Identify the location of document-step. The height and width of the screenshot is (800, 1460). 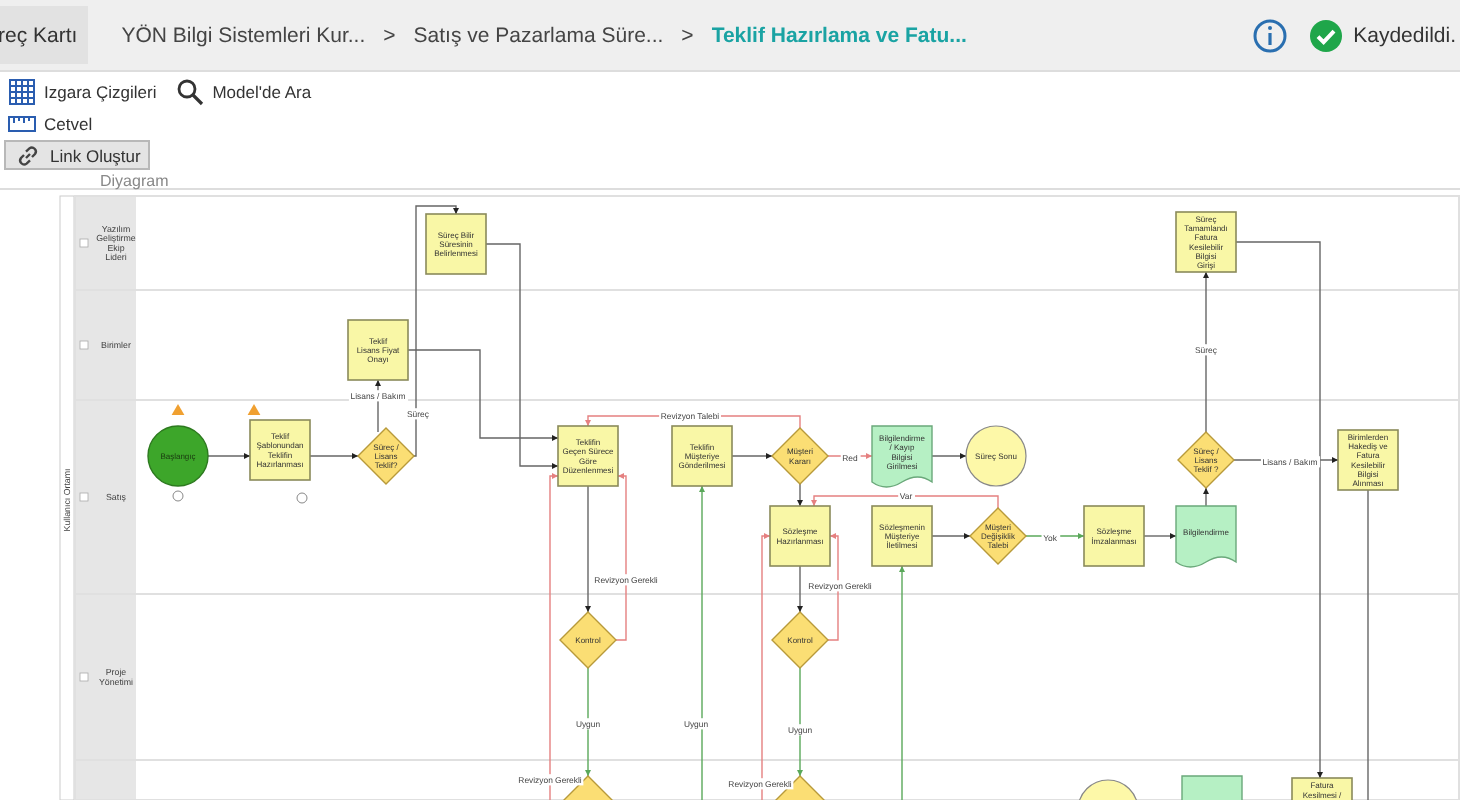
(1212, 787).